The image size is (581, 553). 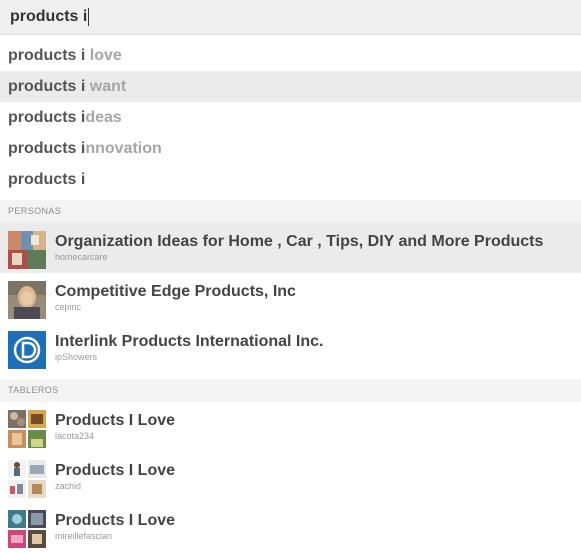 I want to click on board-owner: lacota234, so click(x=75, y=436).